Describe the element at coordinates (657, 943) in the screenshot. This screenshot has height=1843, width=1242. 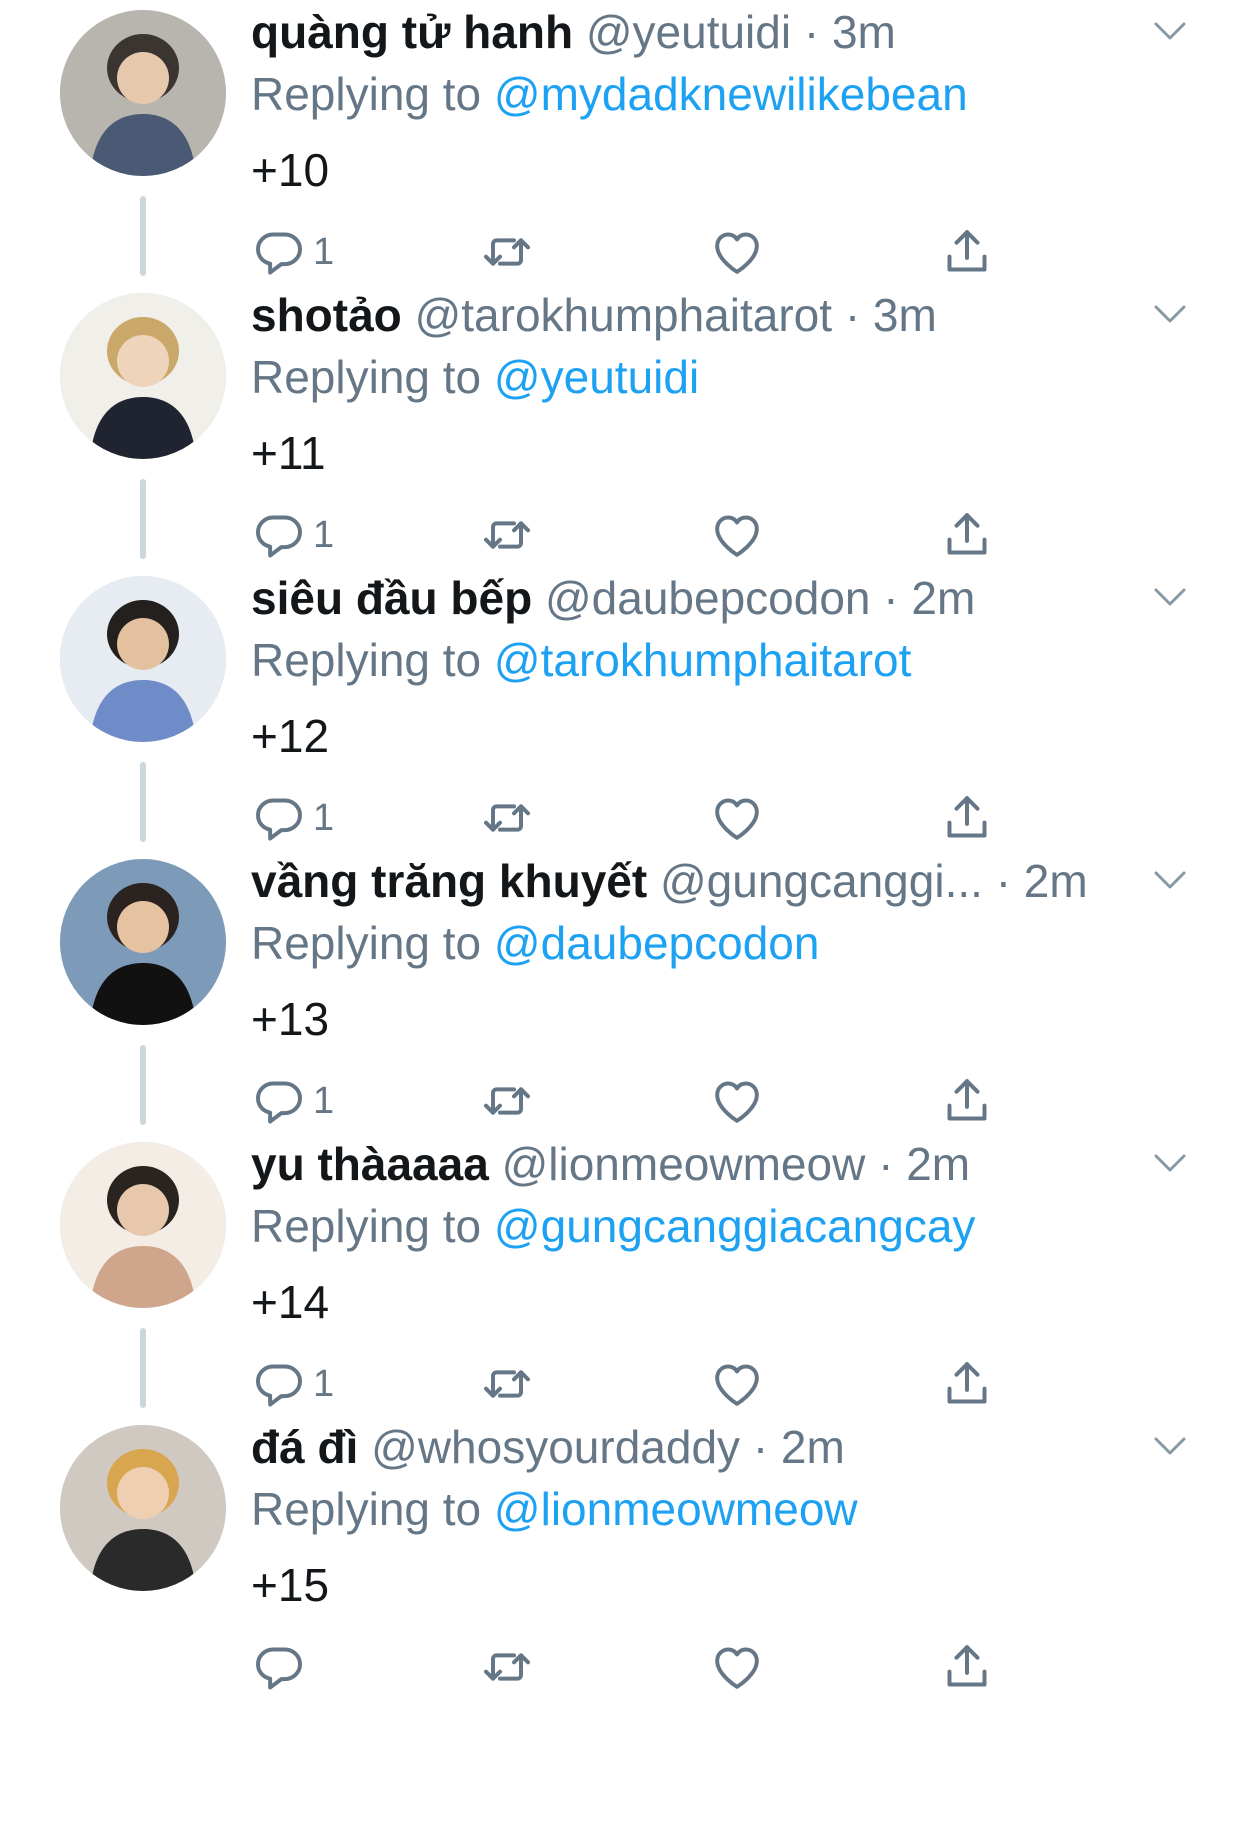
I see `replying-to-mention: @daubepcodon` at that location.